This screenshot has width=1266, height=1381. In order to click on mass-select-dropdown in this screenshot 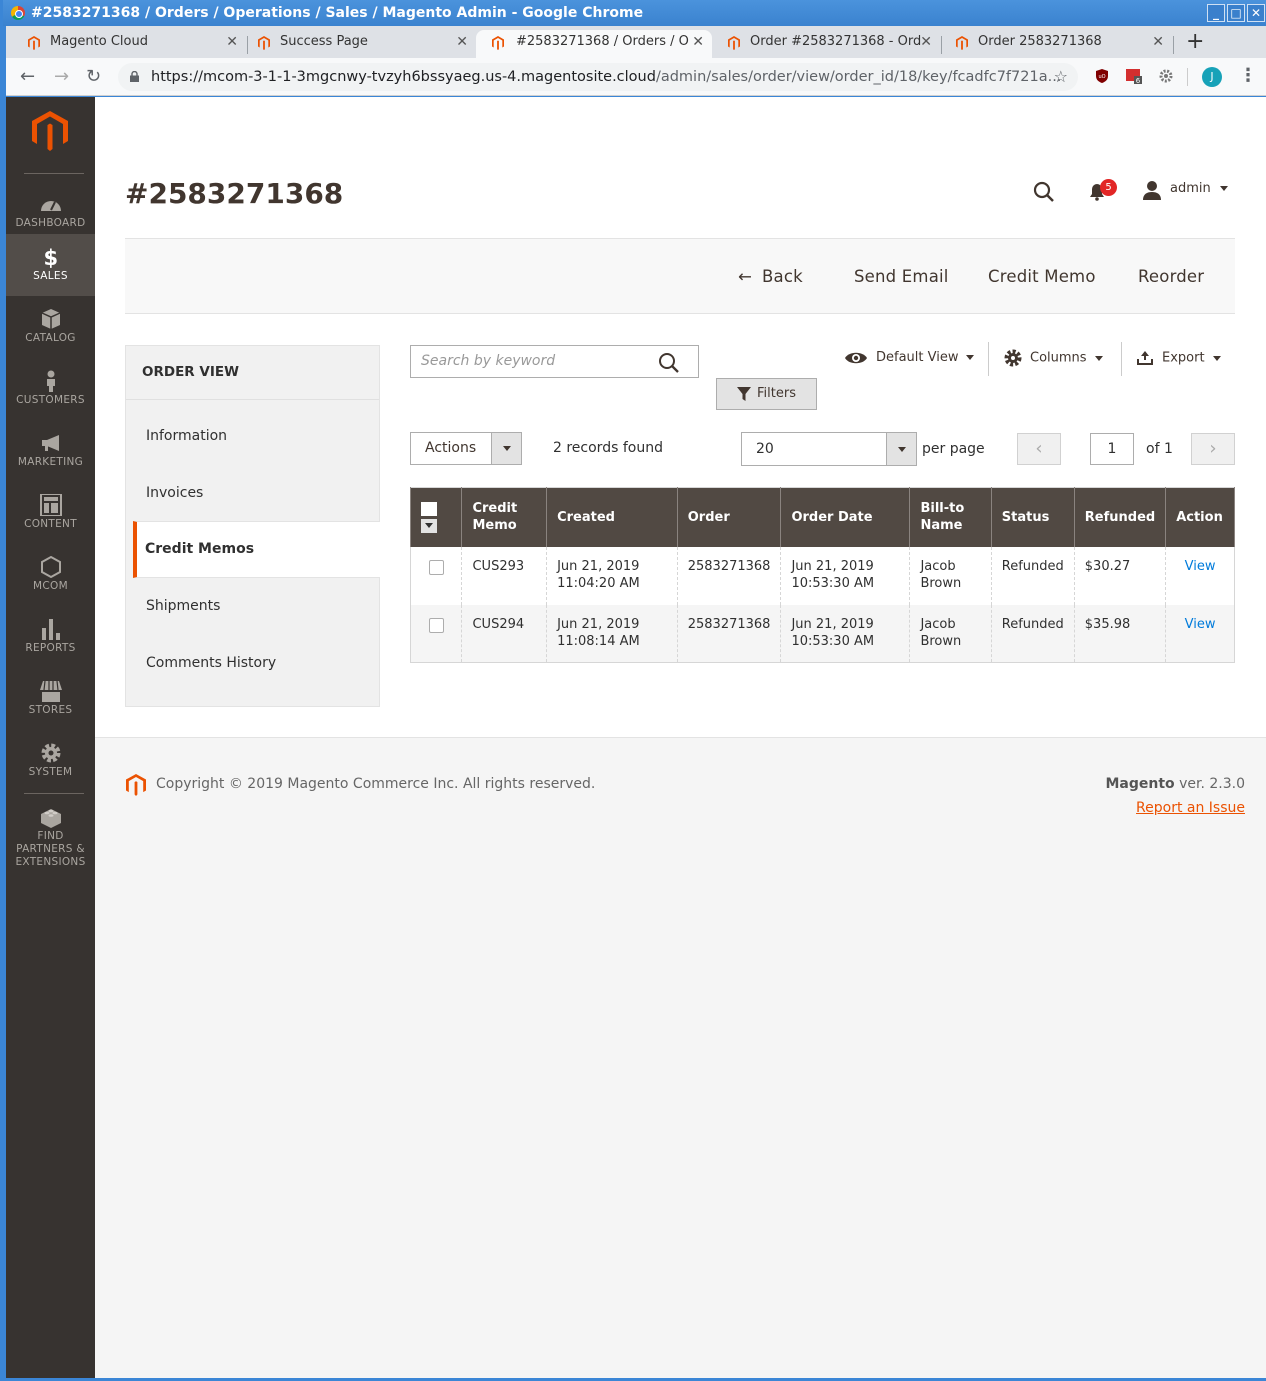, I will do `click(429, 525)`.